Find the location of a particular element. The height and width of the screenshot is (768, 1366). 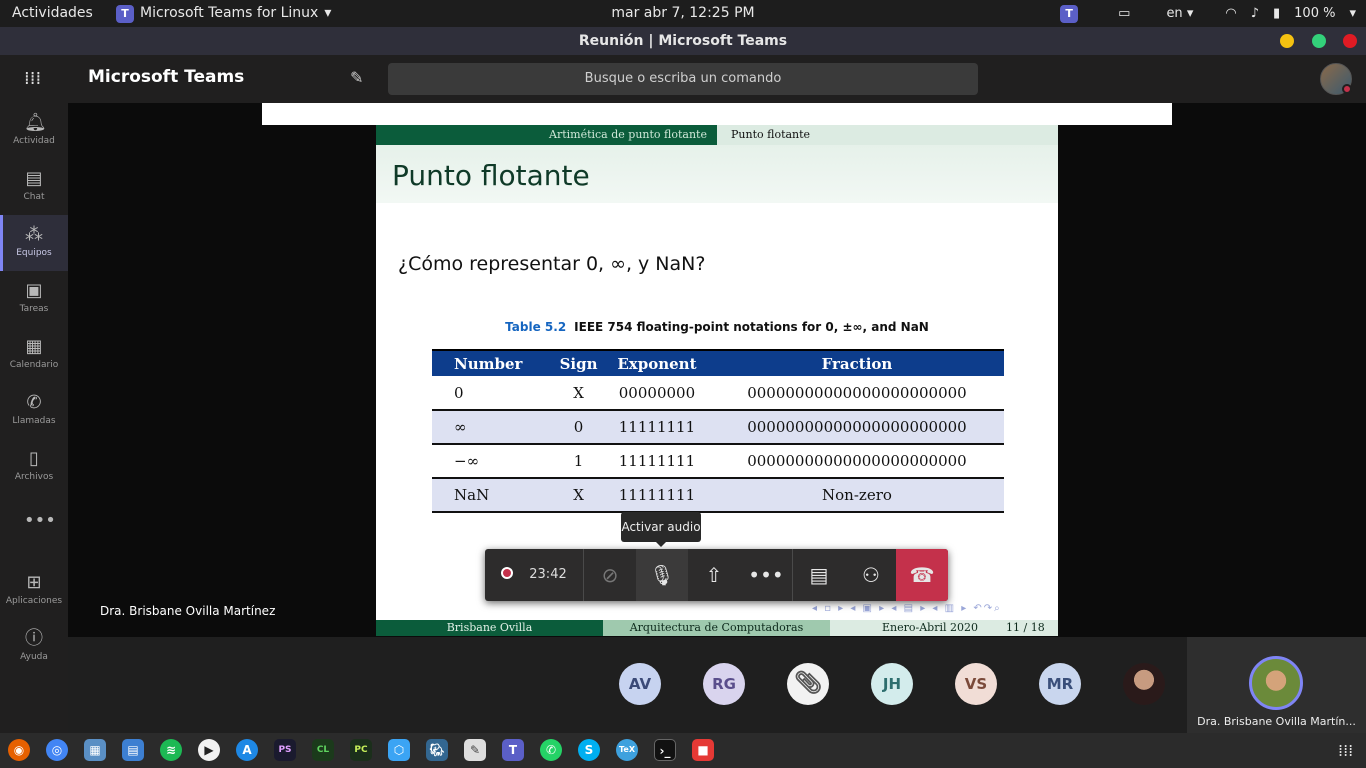

unmute-button: 🎙︎ is located at coordinates (662, 575).